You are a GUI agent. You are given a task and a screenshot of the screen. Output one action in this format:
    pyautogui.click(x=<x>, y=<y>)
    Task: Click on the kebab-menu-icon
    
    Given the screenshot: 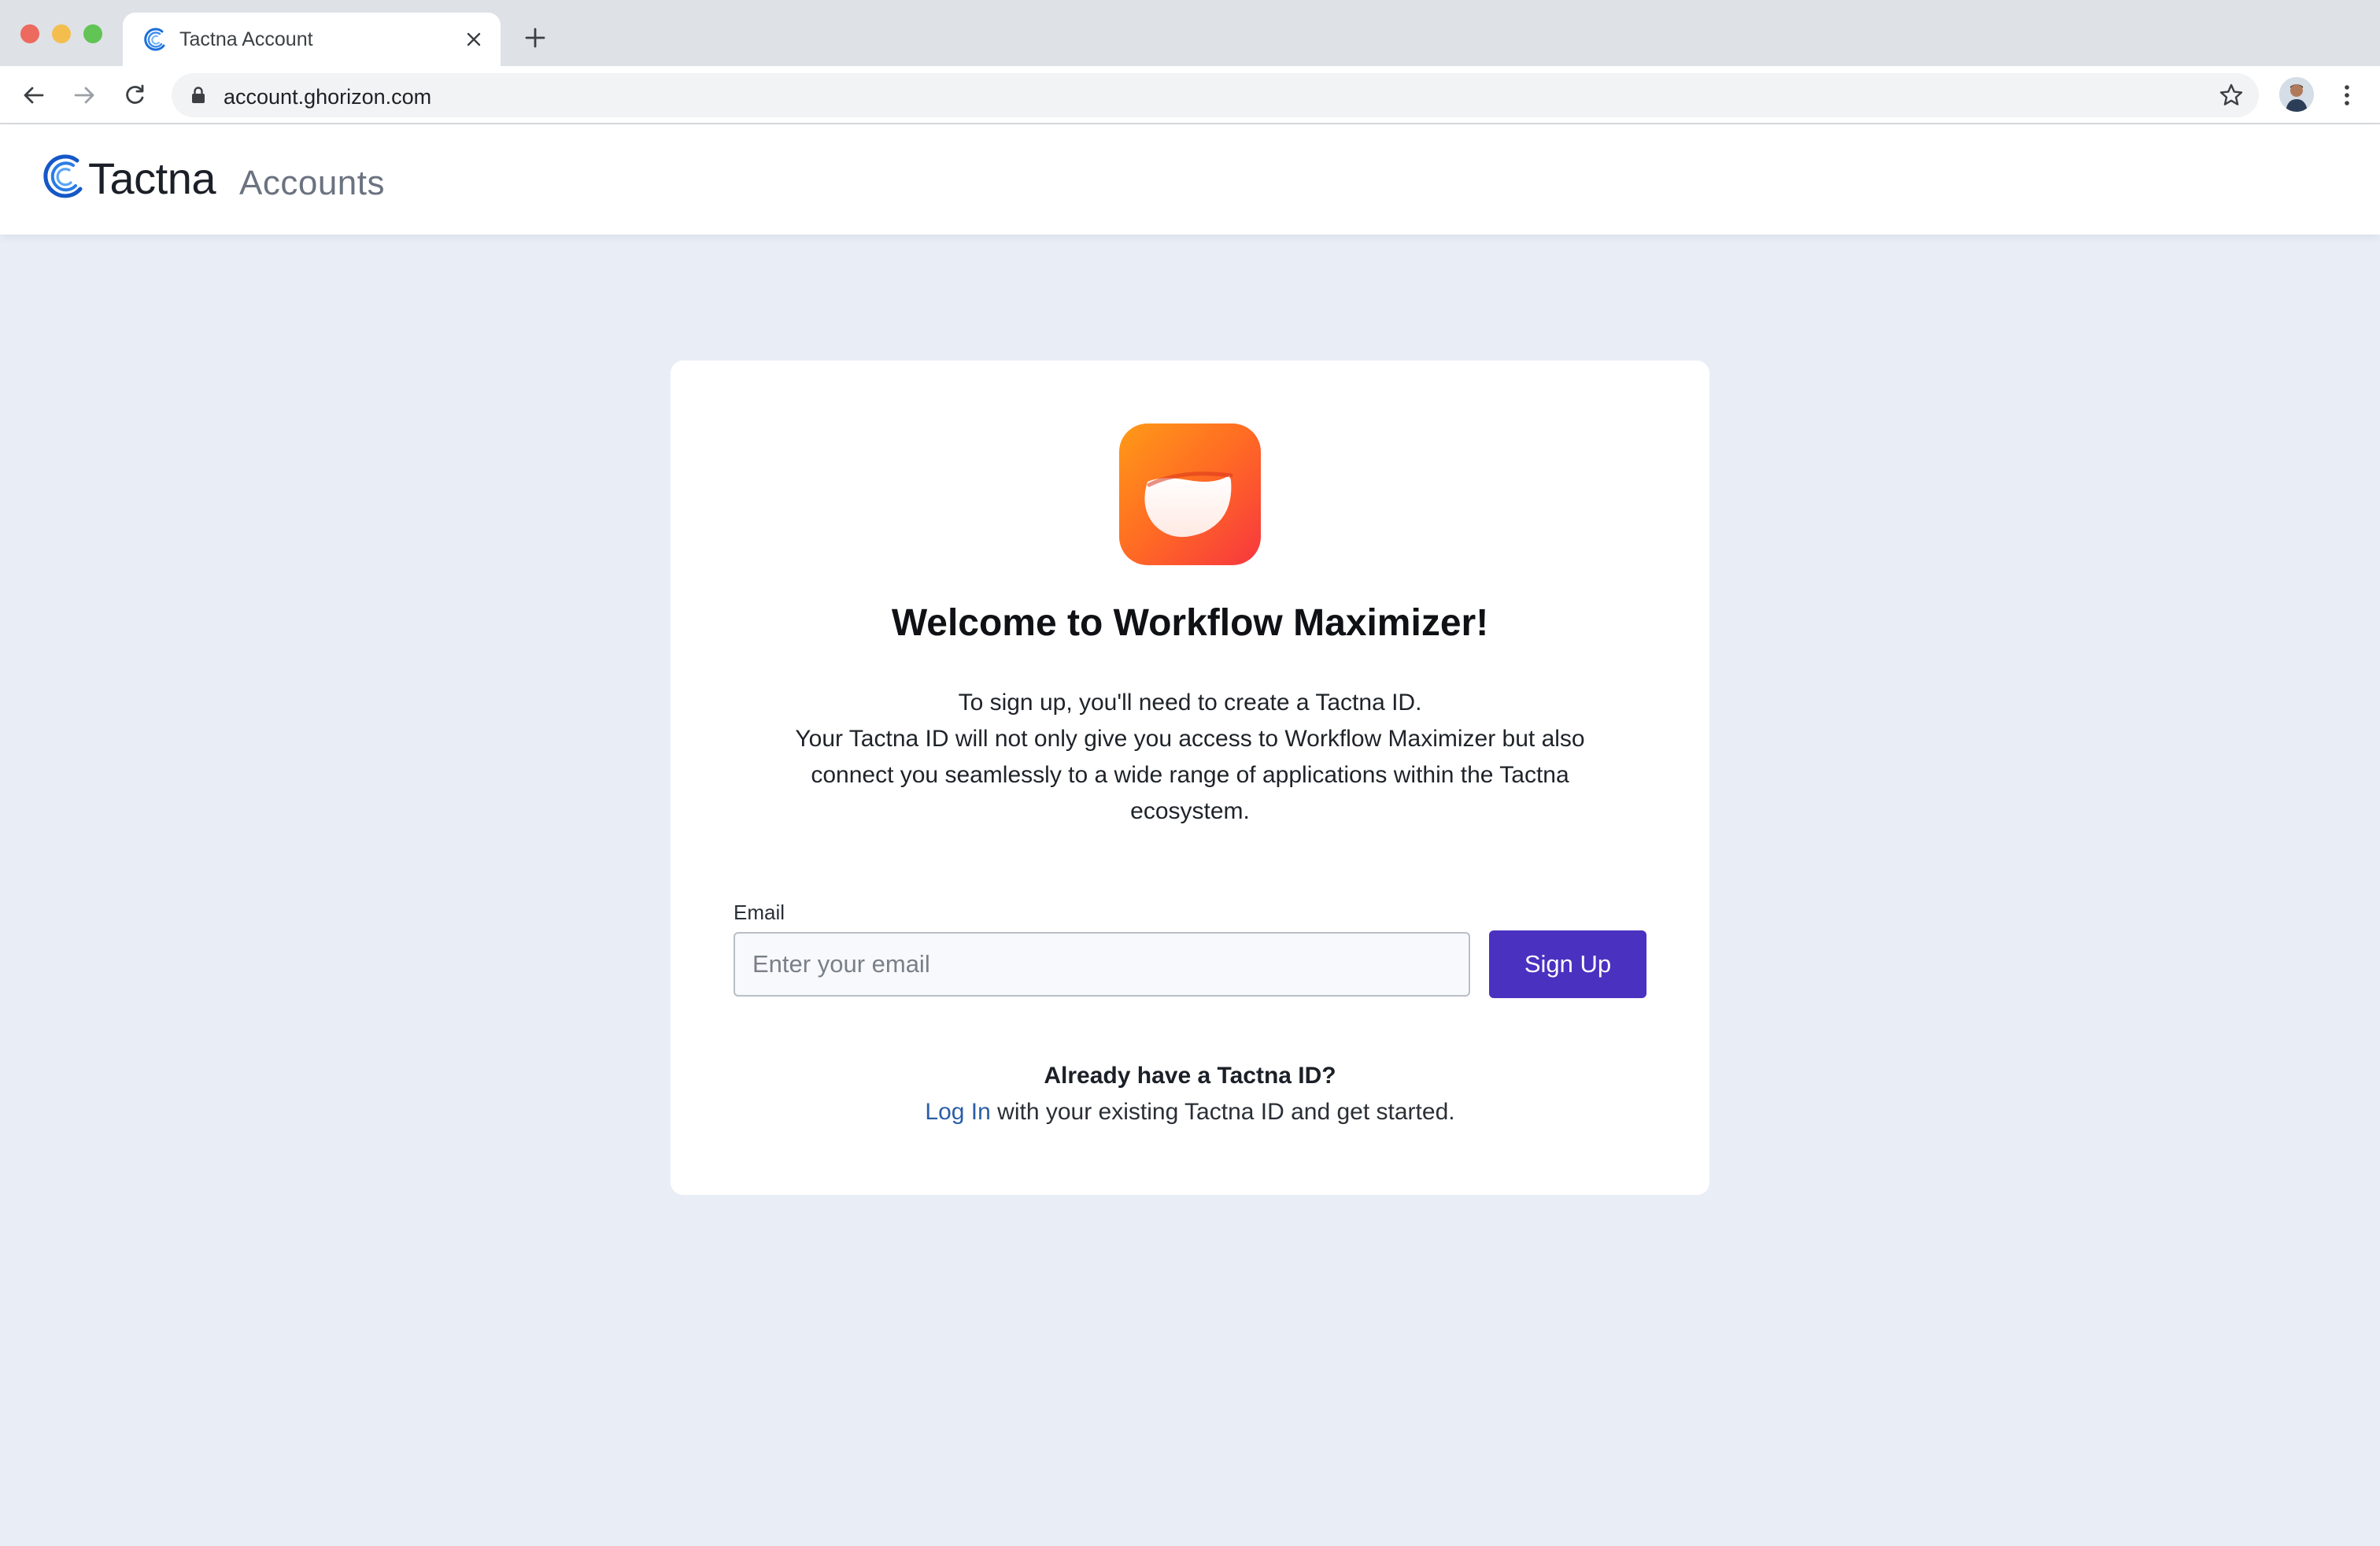 What is the action you would take?
    pyautogui.click(x=2347, y=95)
    